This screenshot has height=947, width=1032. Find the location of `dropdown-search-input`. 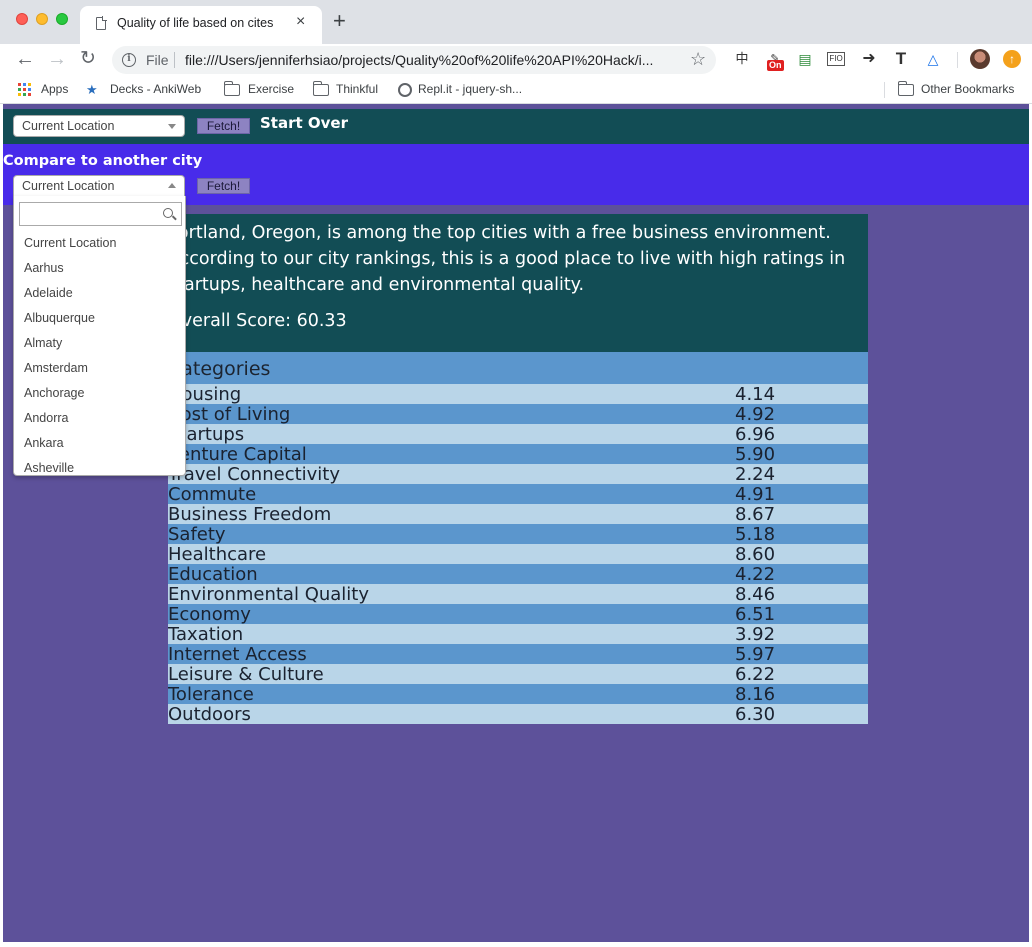

dropdown-search-input is located at coordinates (100, 214).